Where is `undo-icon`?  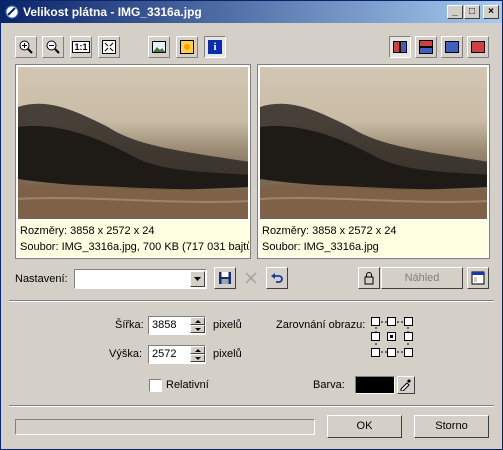 undo-icon is located at coordinates (277, 278).